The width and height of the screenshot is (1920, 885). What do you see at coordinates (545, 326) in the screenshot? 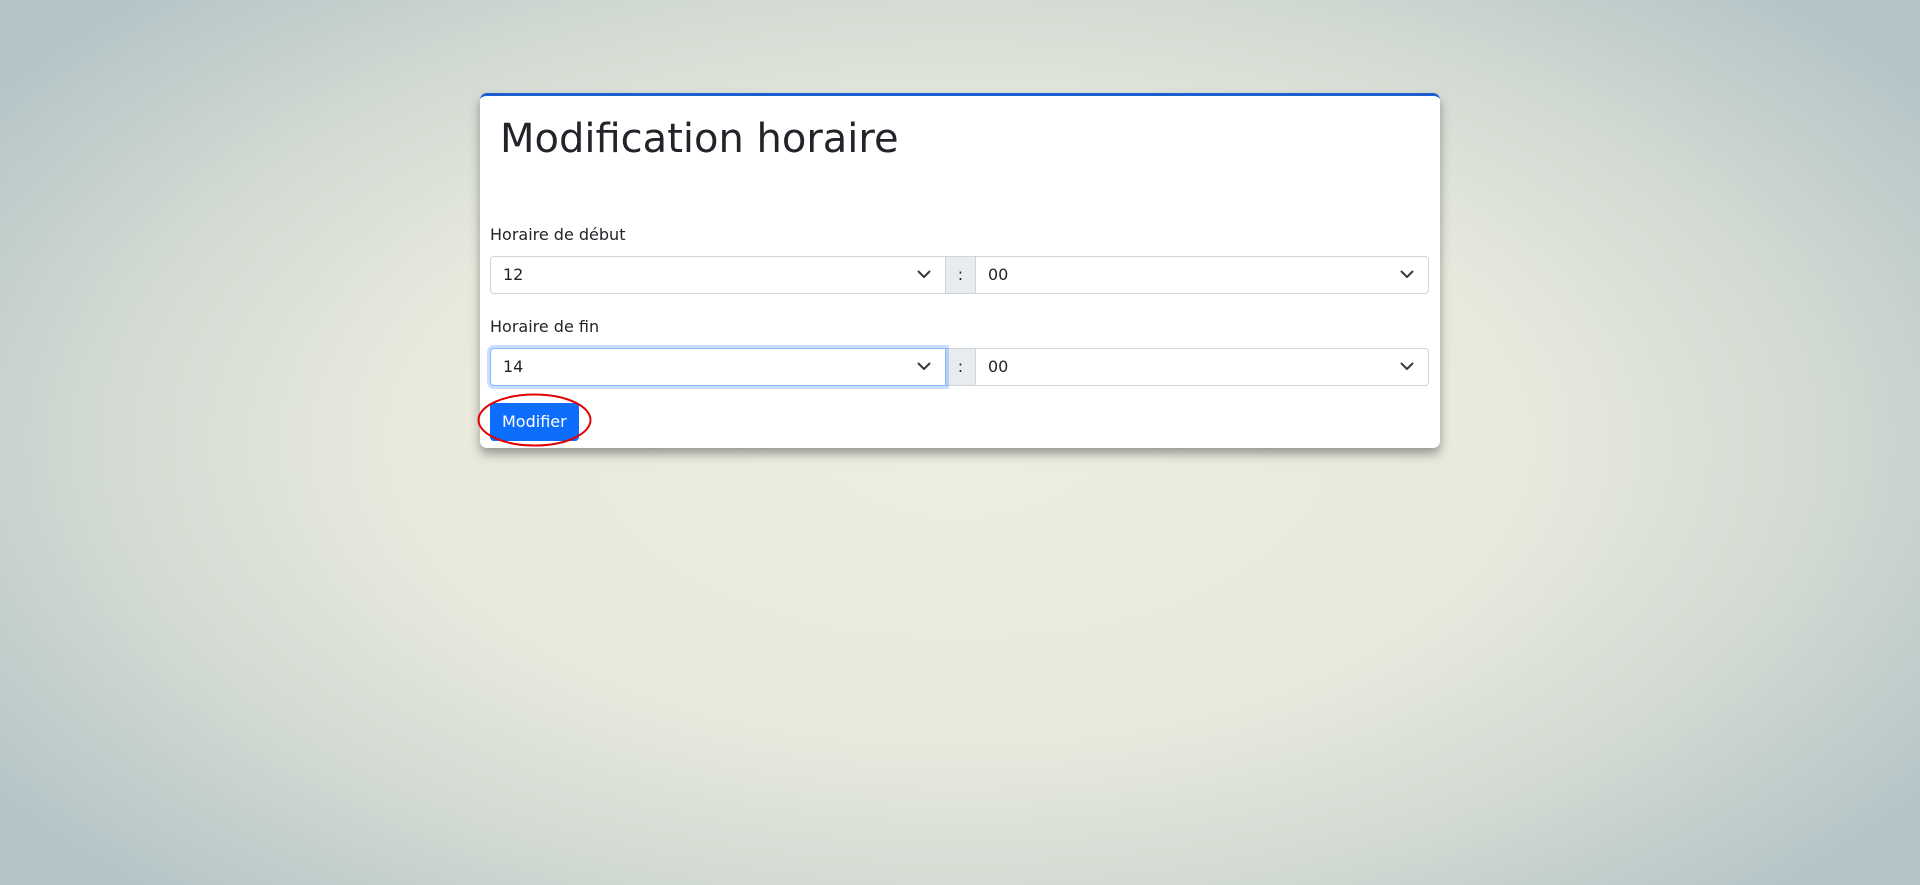
I see `end-time-label: Horaire de fin` at bounding box center [545, 326].